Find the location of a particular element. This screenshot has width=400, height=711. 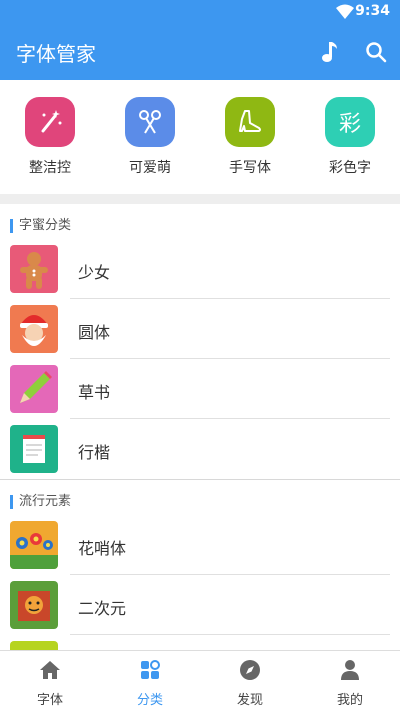

tab-label: 分类 is located at coordinates (149, 700).